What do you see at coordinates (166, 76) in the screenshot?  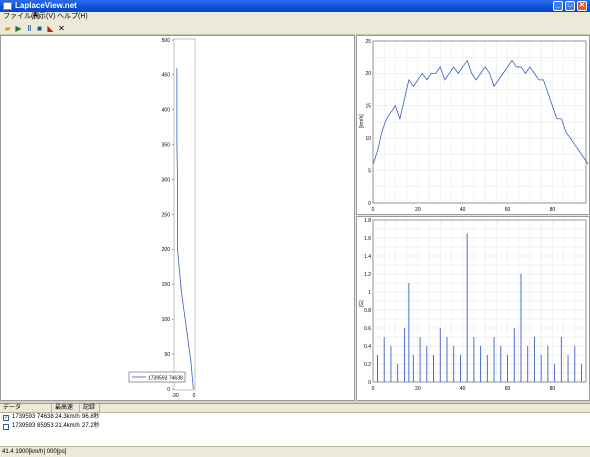 I see `y-tick-label: 450` at bounding box center [166, 76].